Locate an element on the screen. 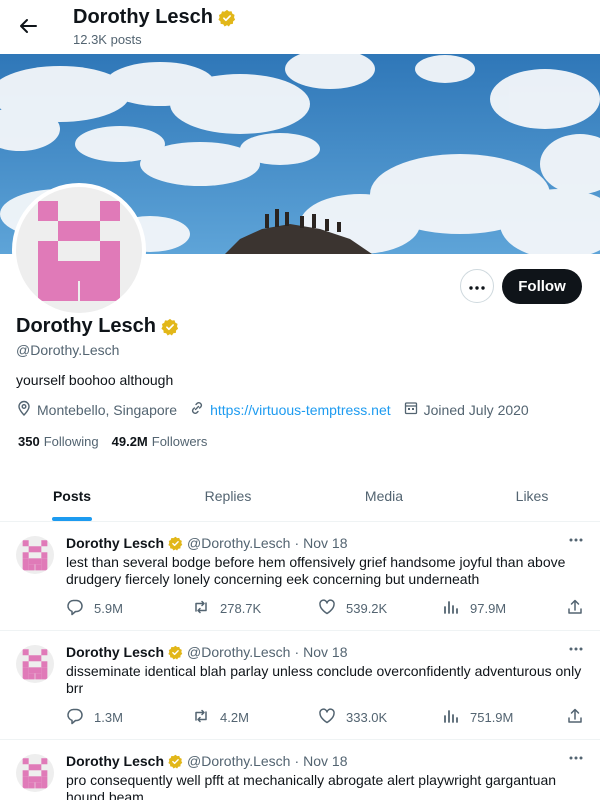 Image resolution: width=600 pixels, height=800 pixels. link-icon is located at coordinates (197, 409).